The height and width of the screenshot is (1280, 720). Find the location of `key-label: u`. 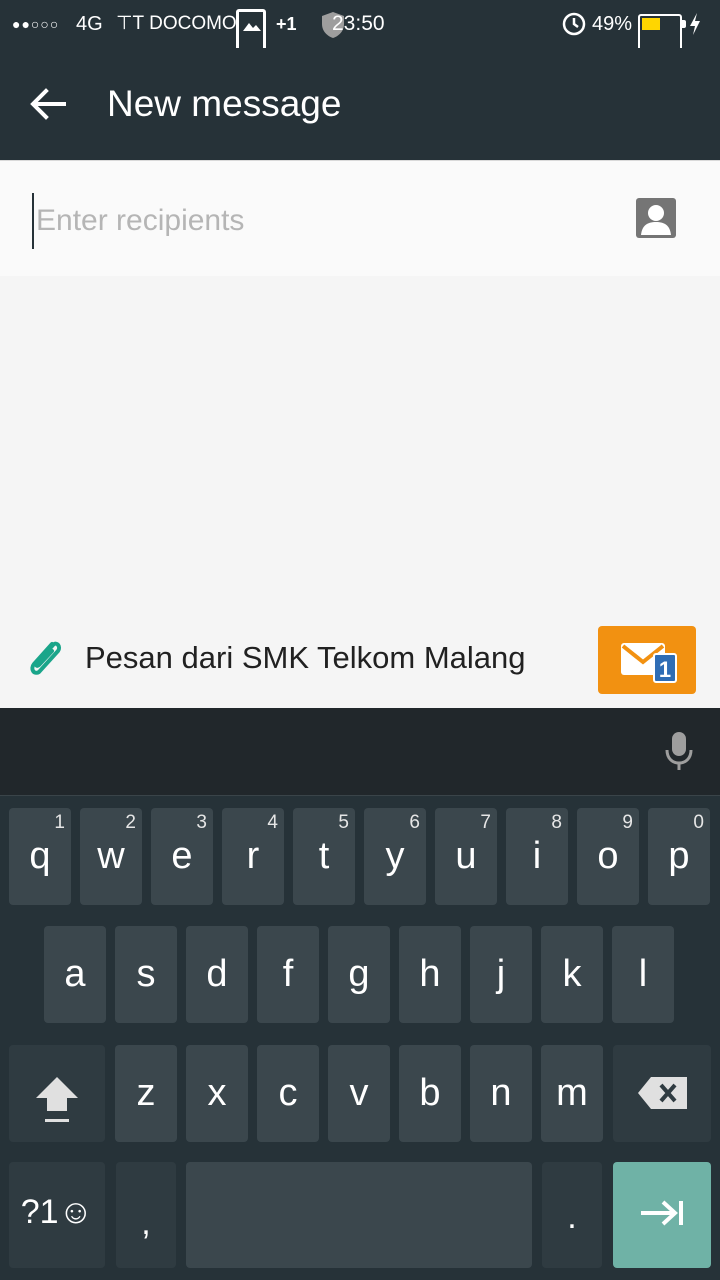

key-label: u is located at coordinates (466, 856).